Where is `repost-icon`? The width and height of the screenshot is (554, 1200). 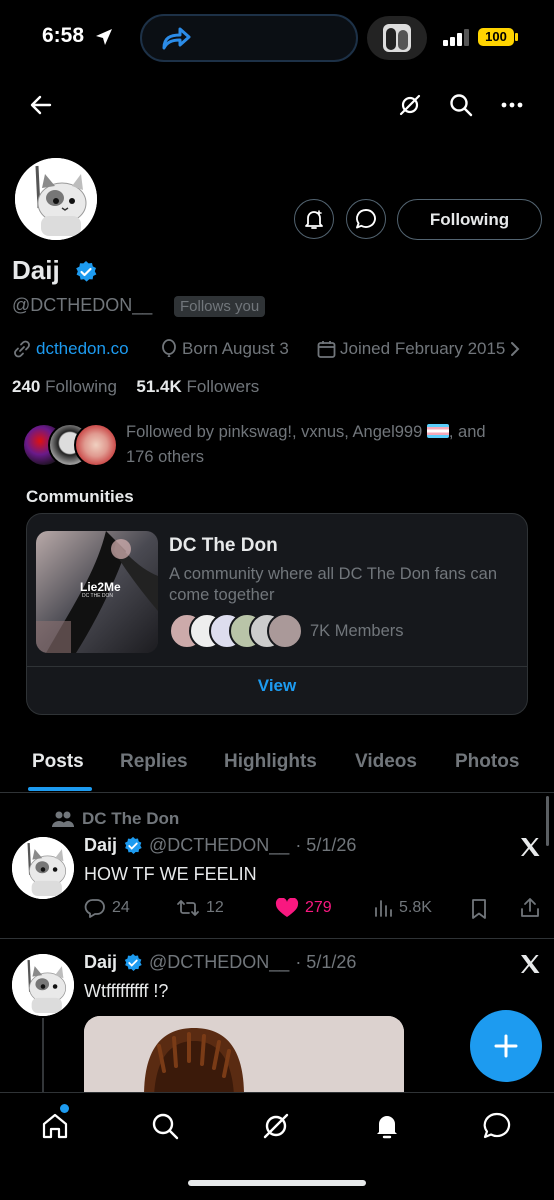
repost-icon is located at coordinates (188, 908).